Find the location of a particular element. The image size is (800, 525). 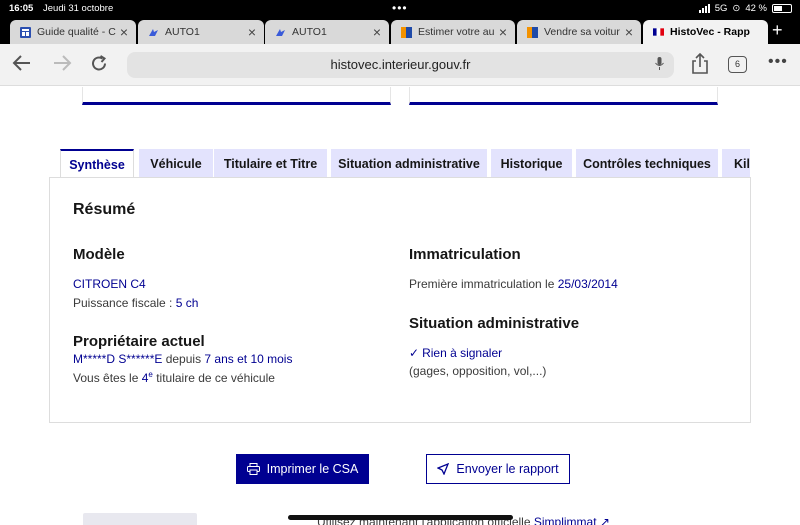

footer-illustration is located at coordinates (140, 519).